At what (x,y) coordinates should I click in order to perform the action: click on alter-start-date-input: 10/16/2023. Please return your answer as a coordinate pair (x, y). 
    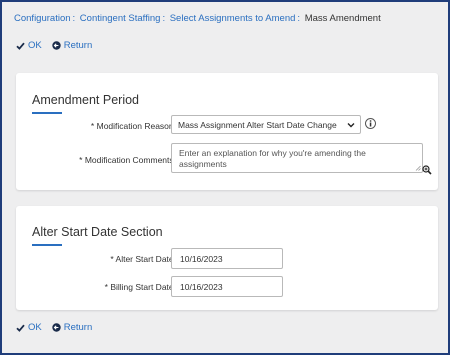
    Looking at the image, I should click on (227, 258).